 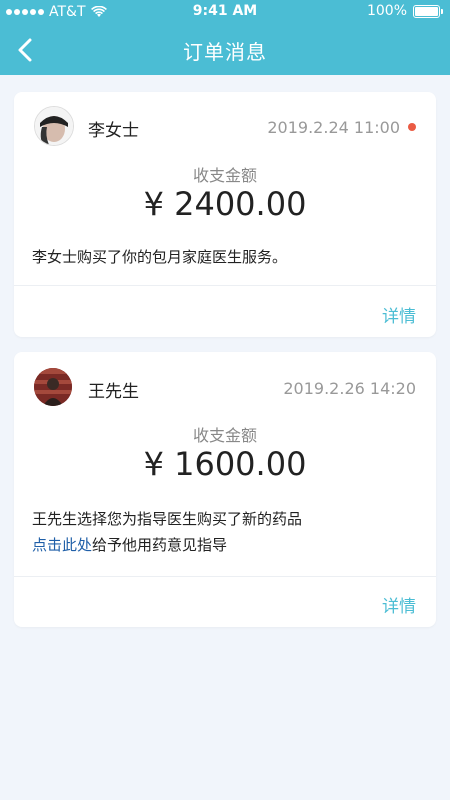 What do you see at coordinates (225, 204) in the screenshot?
I see `amount-value: ¥ 2400.00` at bounding box center [225, 204].